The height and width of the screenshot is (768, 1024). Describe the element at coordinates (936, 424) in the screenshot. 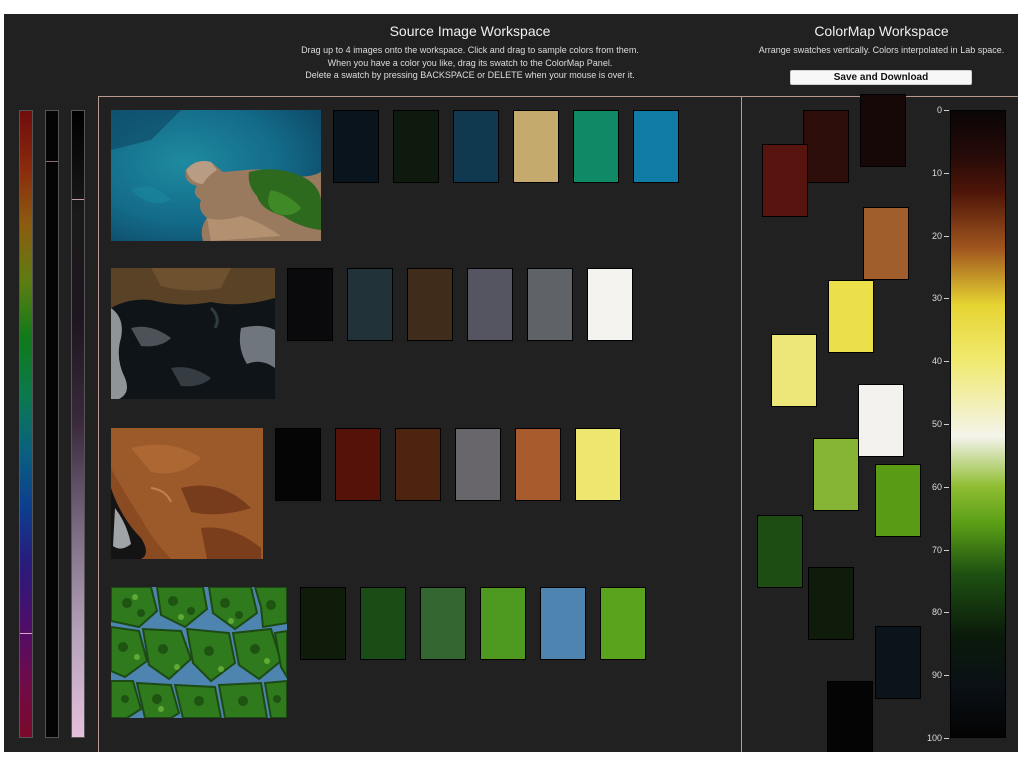

I see `colormap-tick-label: 50` at that location.